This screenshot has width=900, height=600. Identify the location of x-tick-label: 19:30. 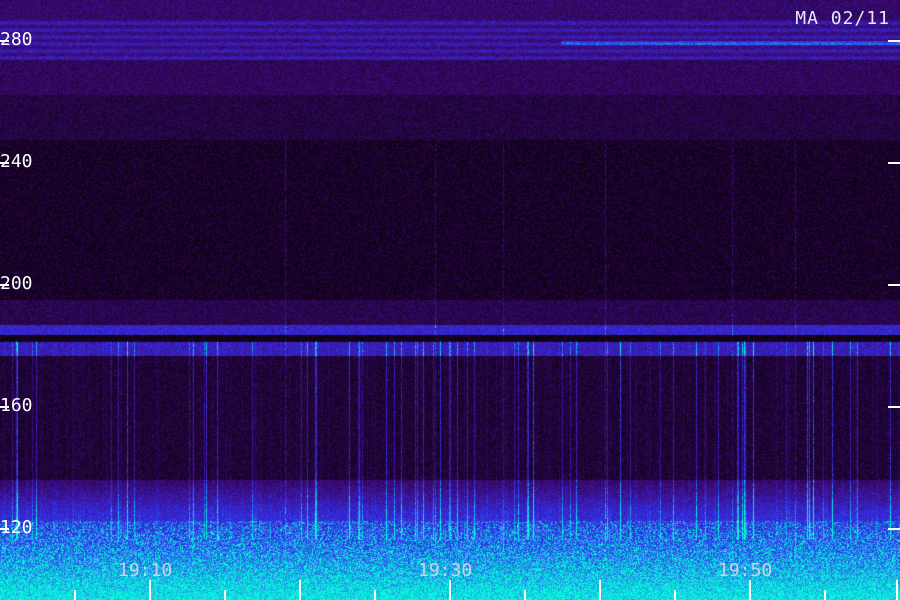
(445, 570).